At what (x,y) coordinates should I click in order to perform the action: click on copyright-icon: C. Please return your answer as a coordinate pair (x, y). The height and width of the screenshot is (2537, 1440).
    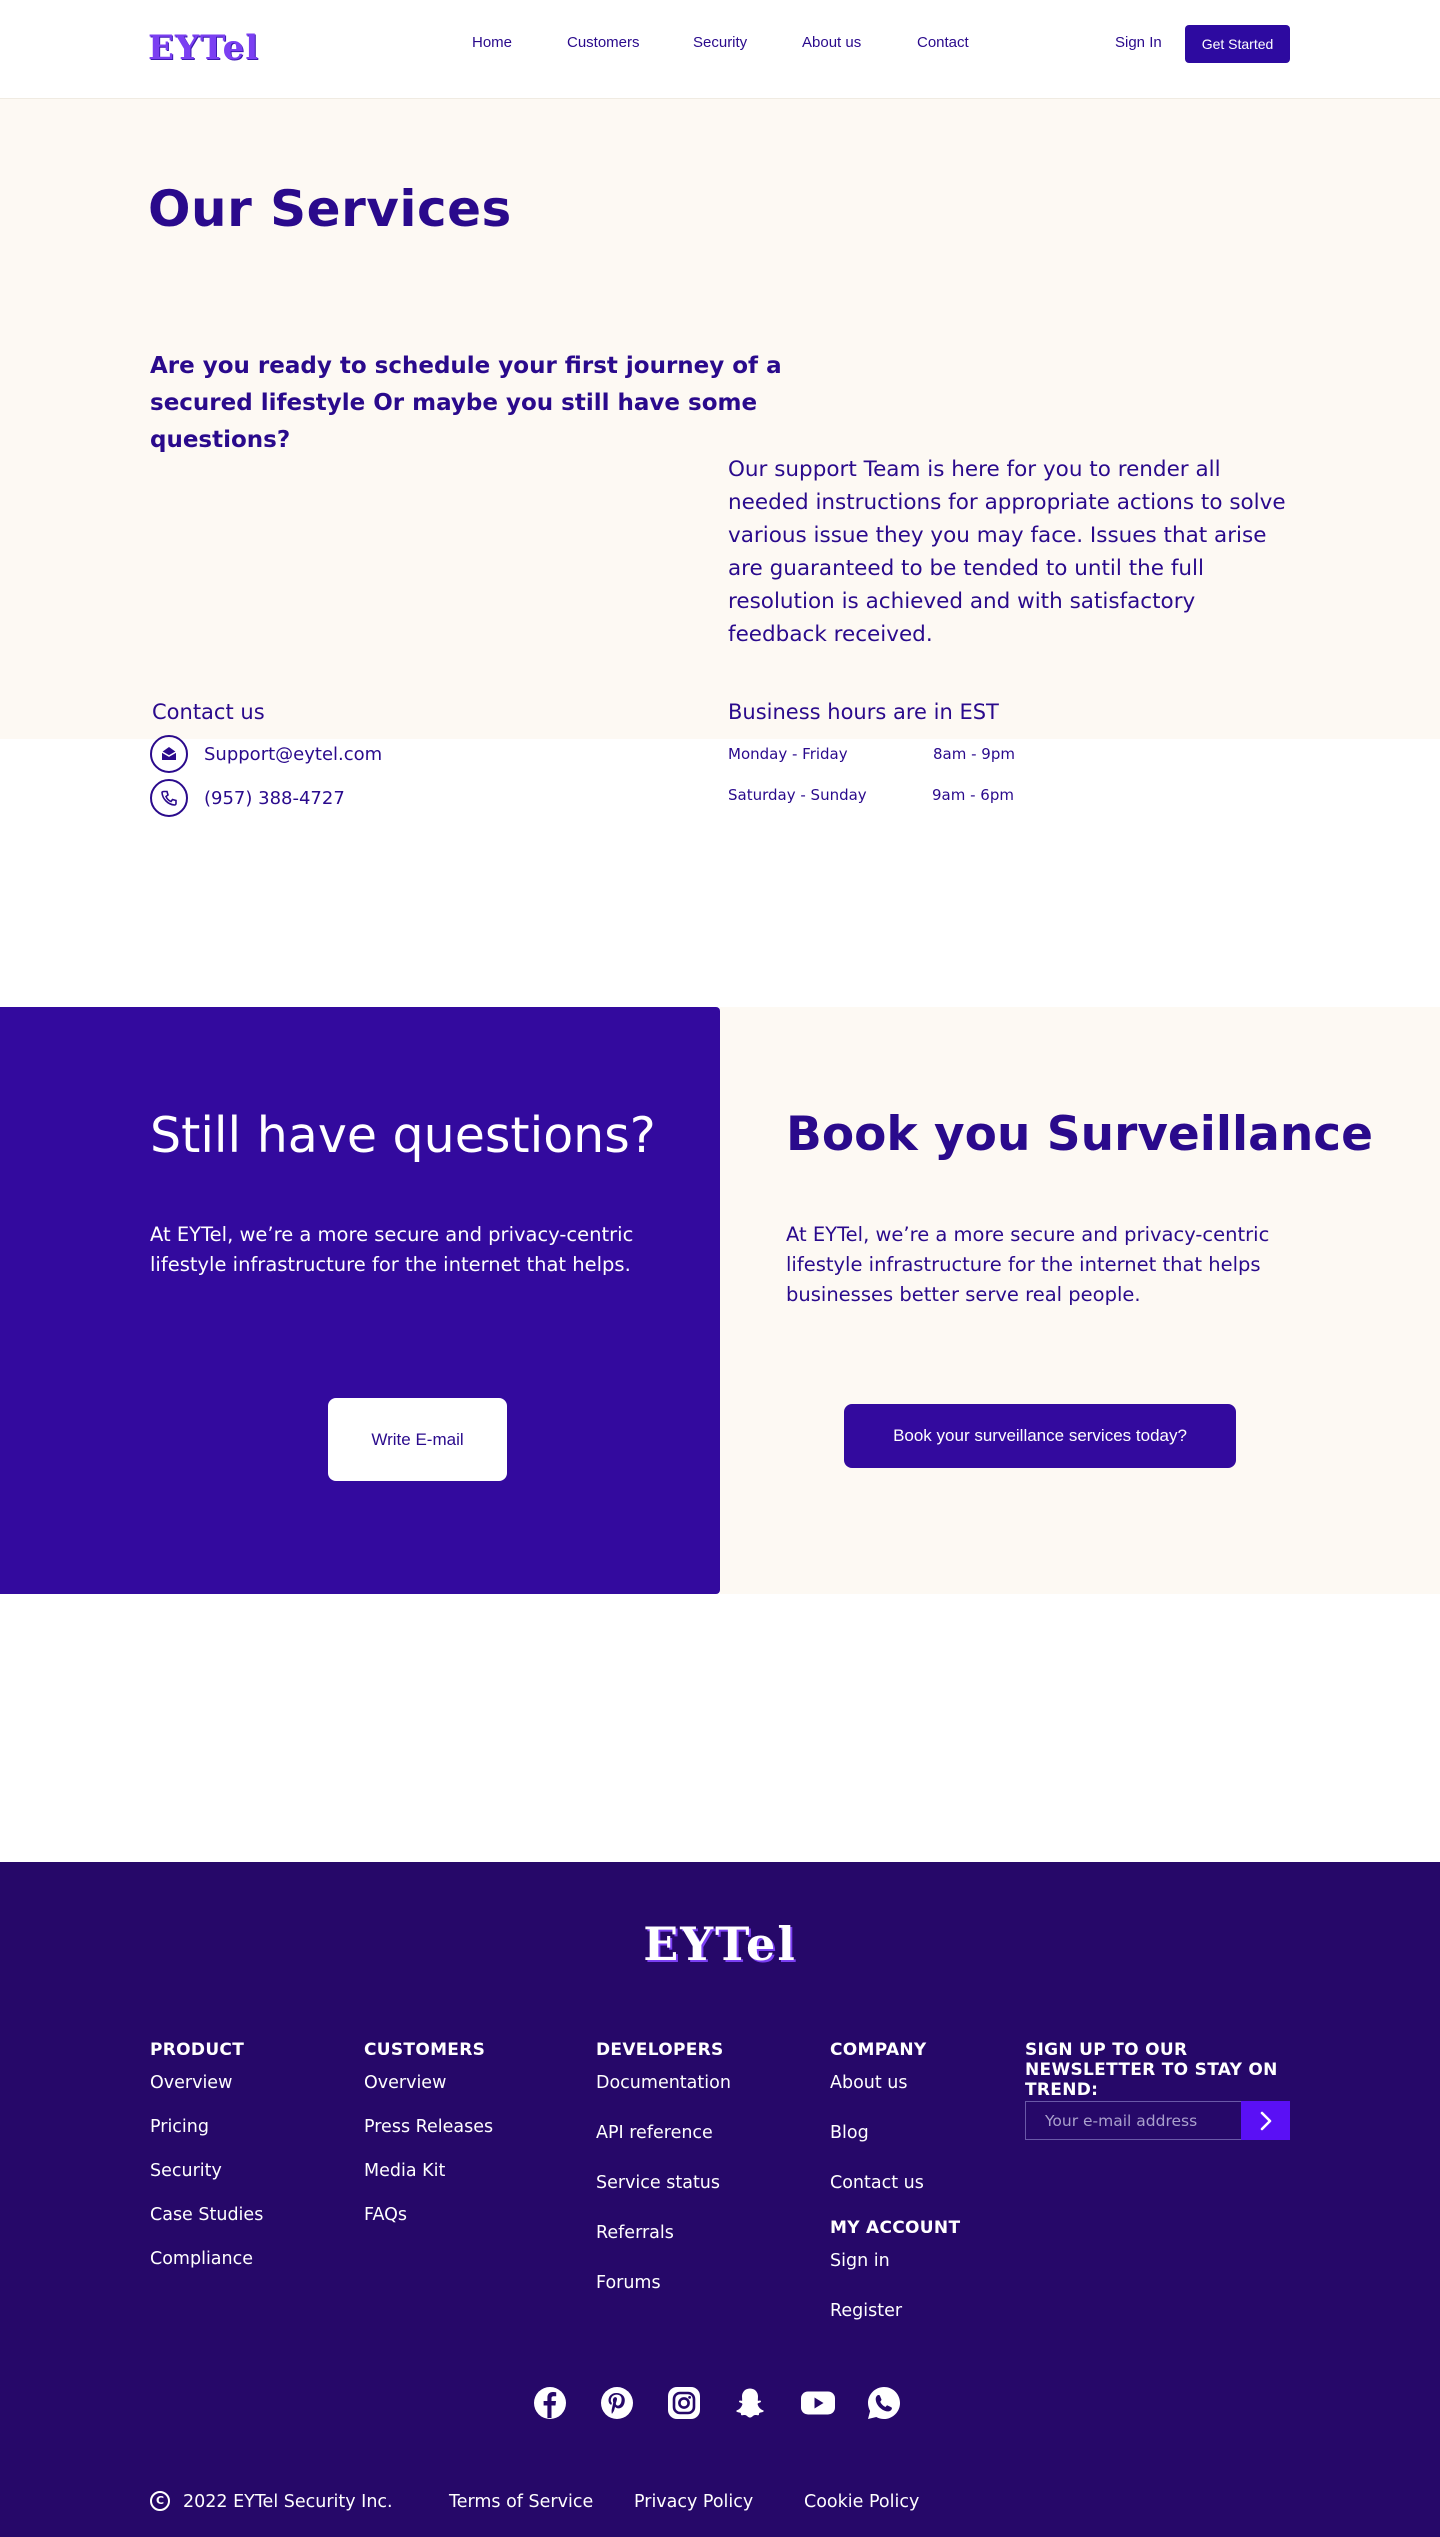
    Looking at the image, I should click on (160, 2501).